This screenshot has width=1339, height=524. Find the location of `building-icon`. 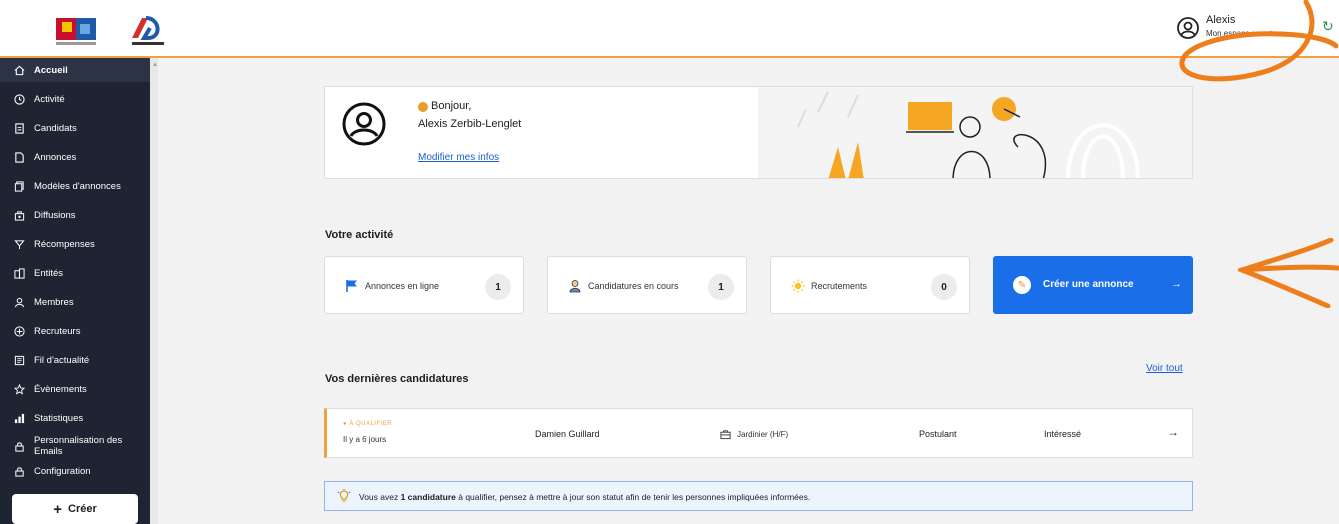

building-icon is located at coordinates (19, 273).